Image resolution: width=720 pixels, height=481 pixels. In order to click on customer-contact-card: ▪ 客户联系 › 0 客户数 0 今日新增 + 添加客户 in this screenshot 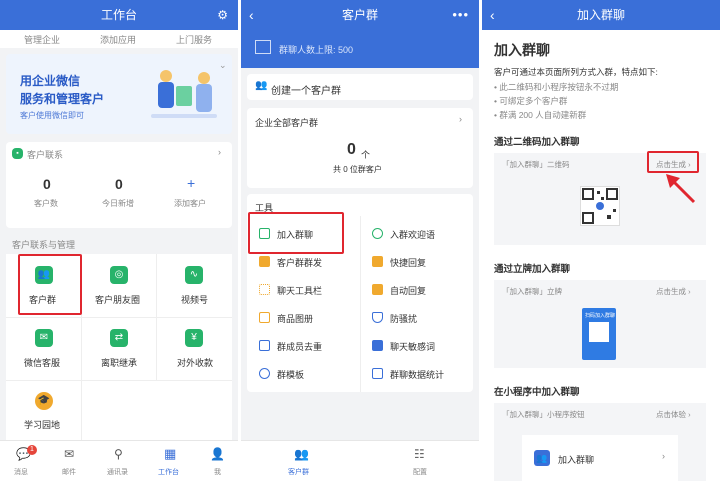, I will do `click(119, 185)`.